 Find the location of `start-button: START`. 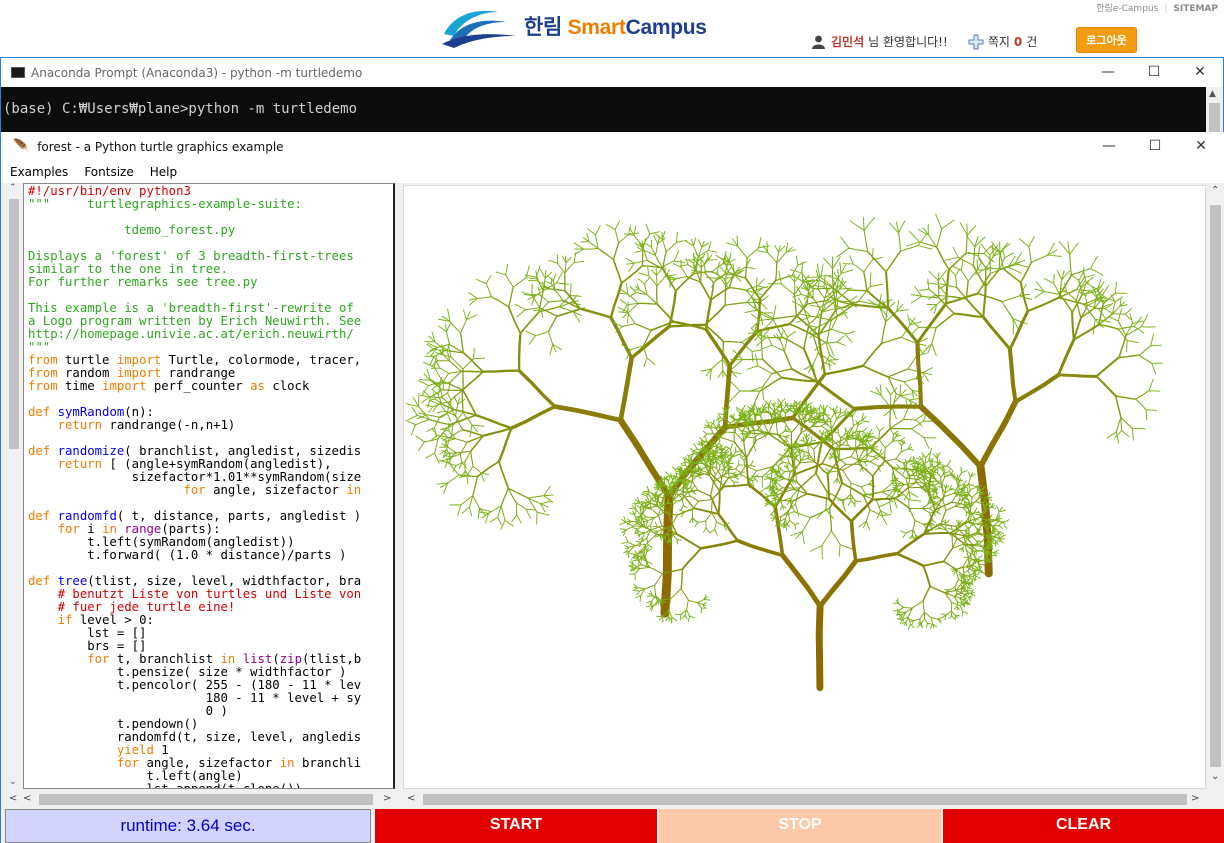

start-button: START is located at coordinates (516, 826).